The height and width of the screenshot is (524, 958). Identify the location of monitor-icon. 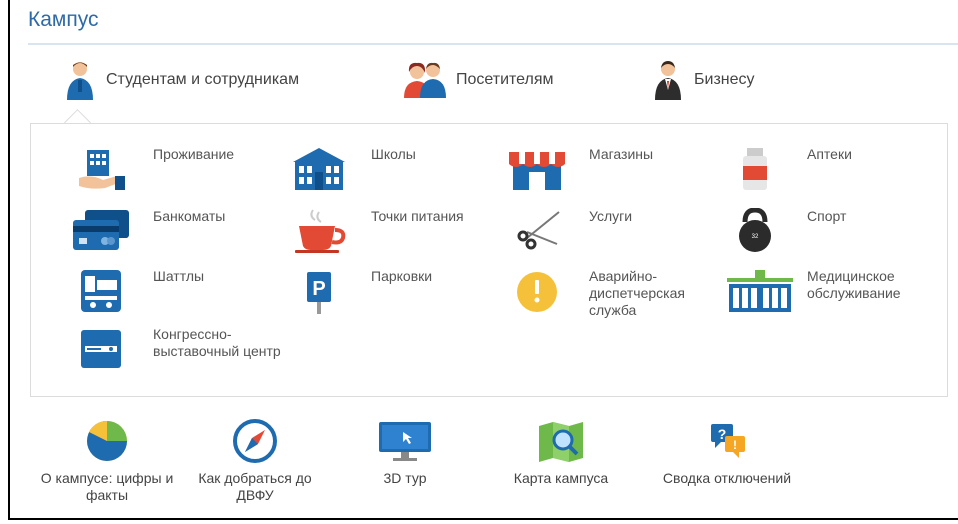
(405, 441).